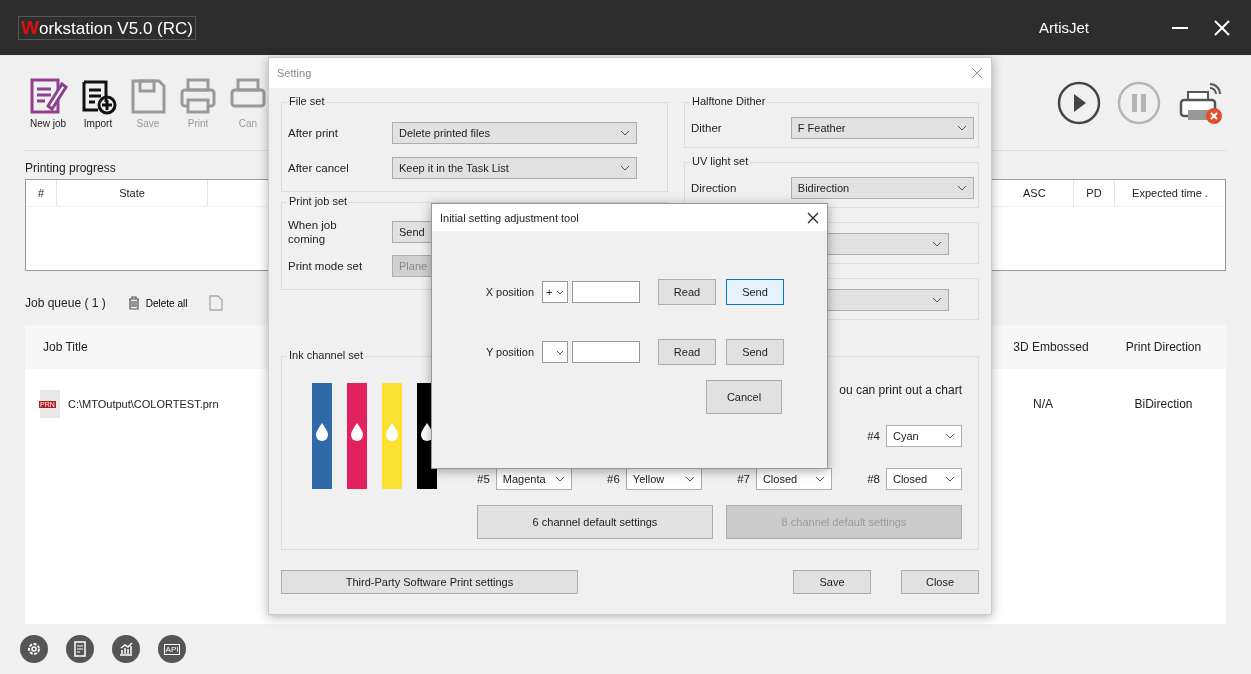  I want to click on sign-dropdown: +, so click(555, 292).